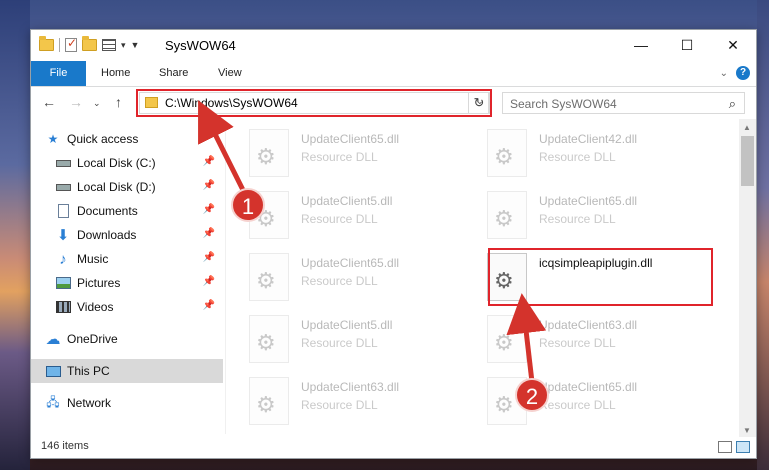 The width and height of the screenshot is (769, 470). I want to click on arrow-to-address-bar, so click(224, 151).